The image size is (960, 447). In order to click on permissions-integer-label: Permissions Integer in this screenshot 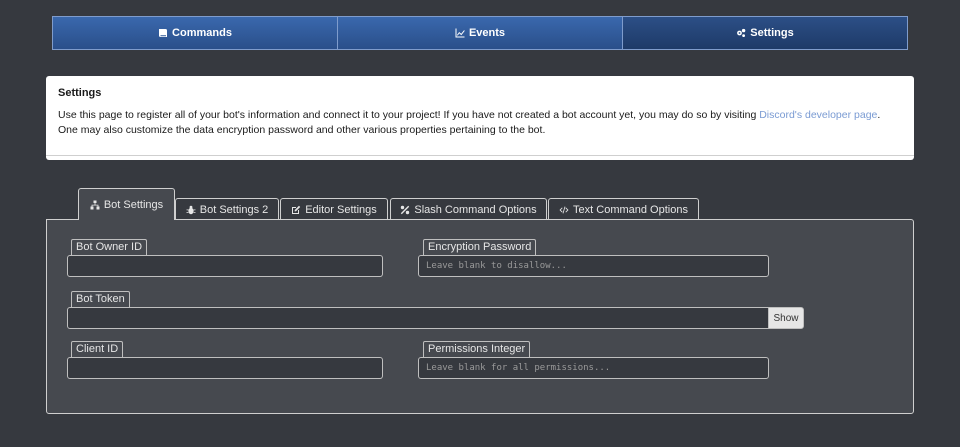, I will do `click(477, 349)`.